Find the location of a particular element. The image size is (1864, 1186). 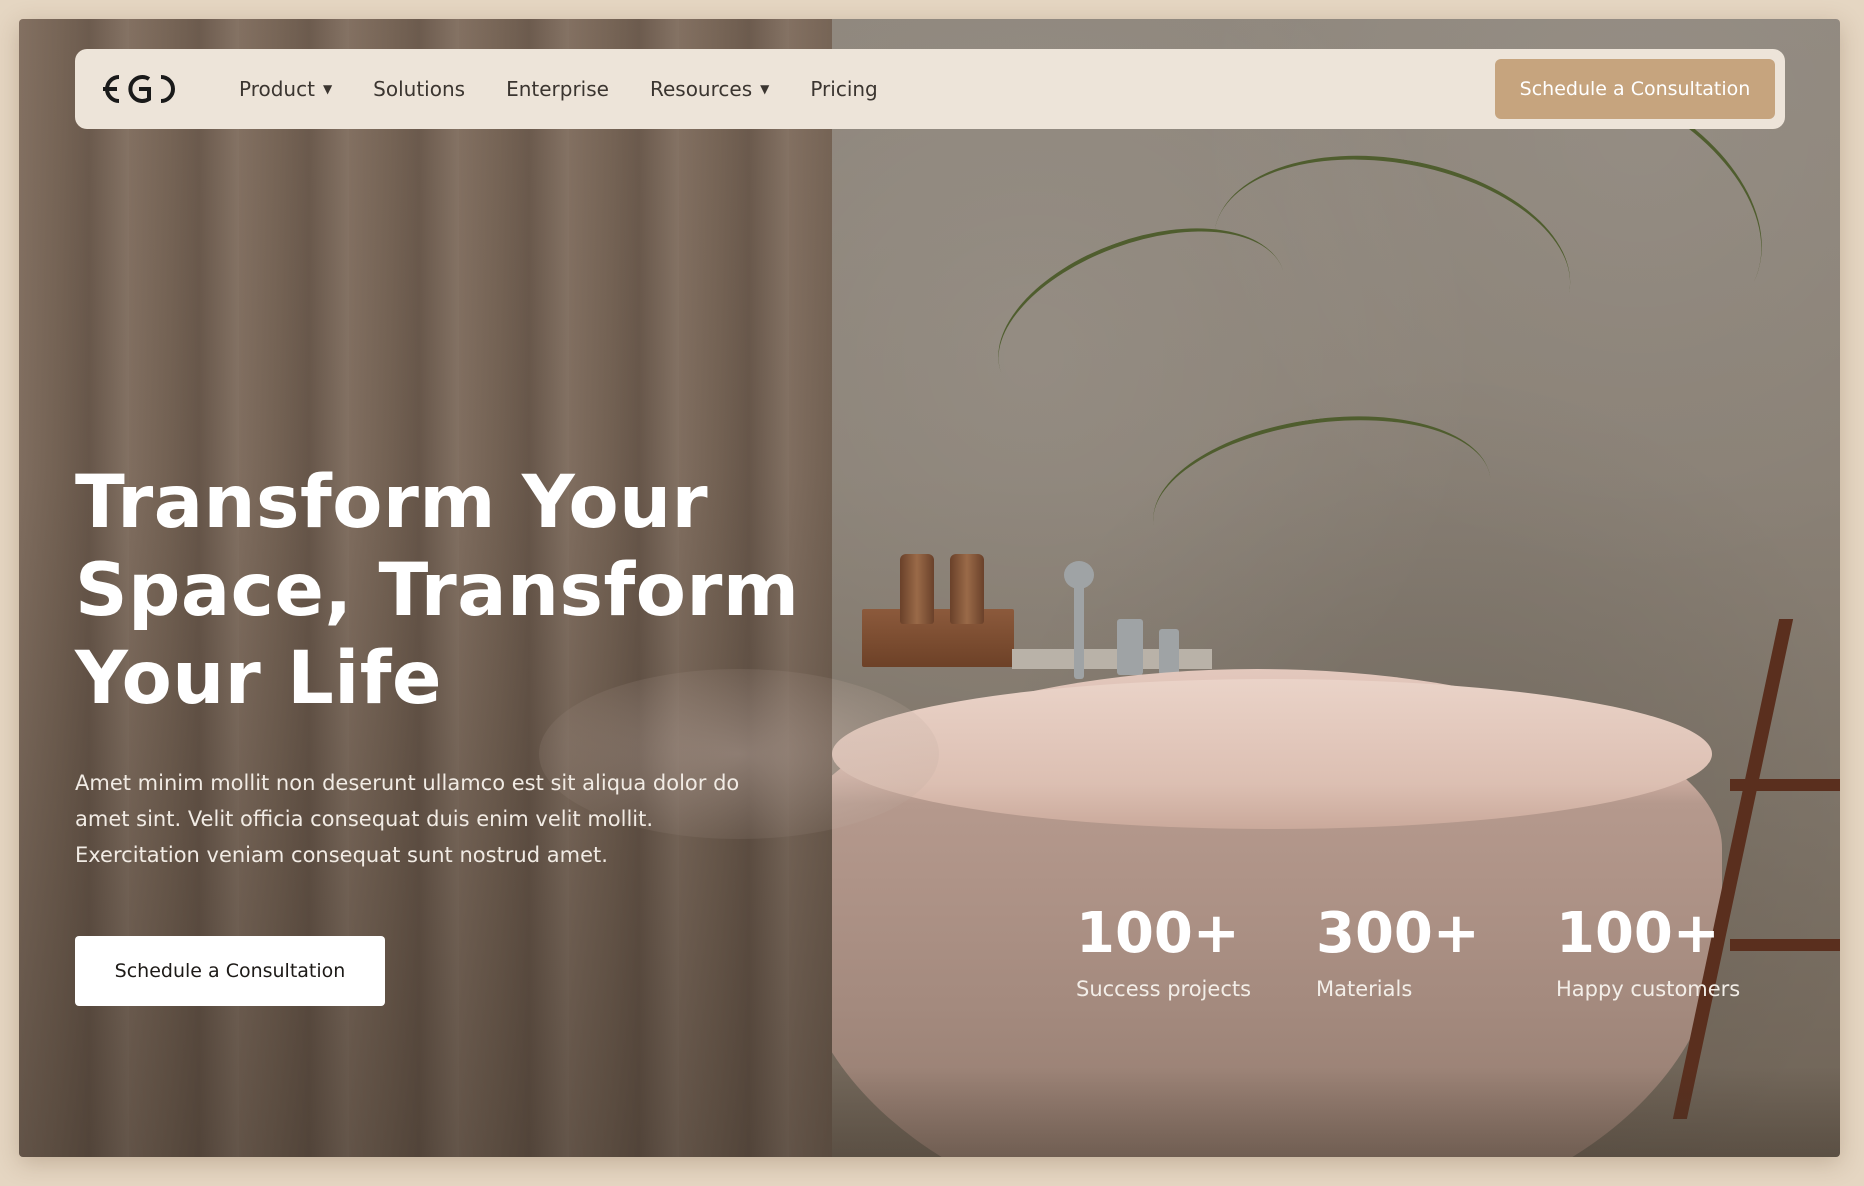

stat-label: Materials is located at coordinates (1364, 989).